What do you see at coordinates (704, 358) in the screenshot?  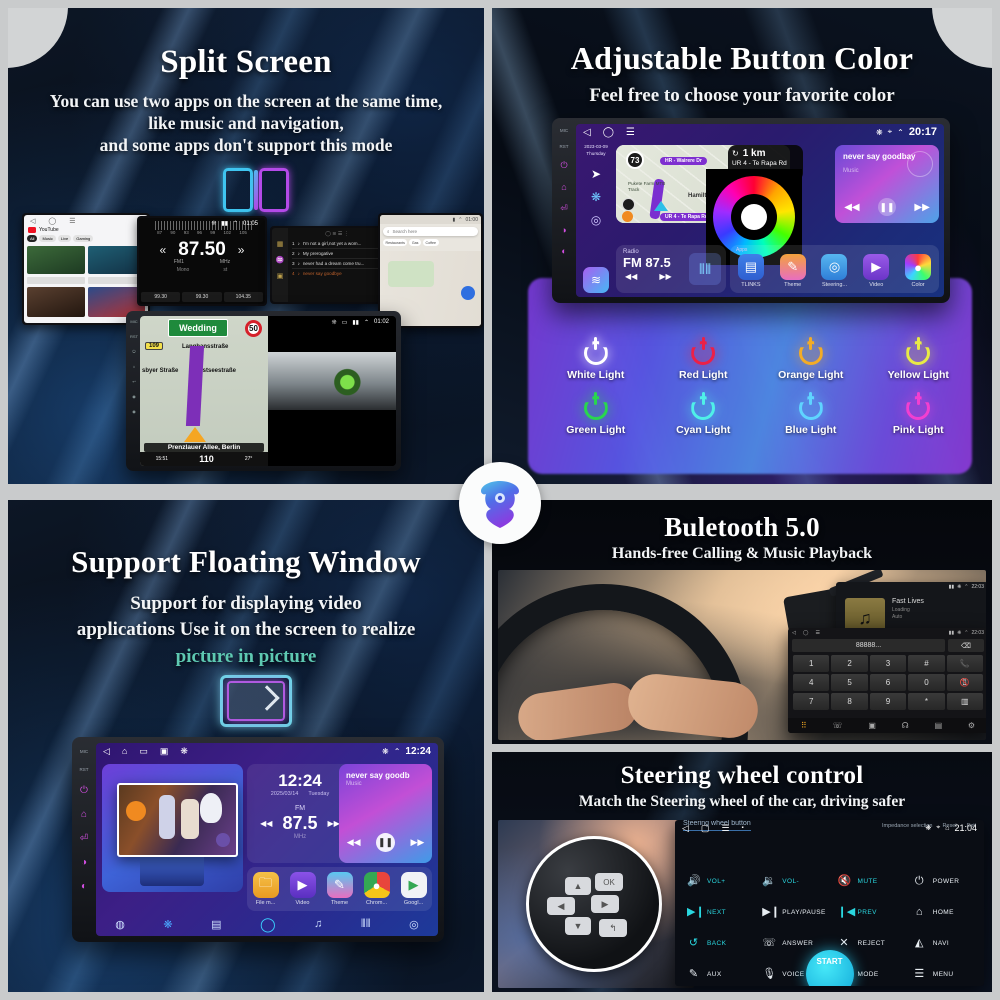 I see `light-option-red: Red Light` at bounding box center [704, 358].